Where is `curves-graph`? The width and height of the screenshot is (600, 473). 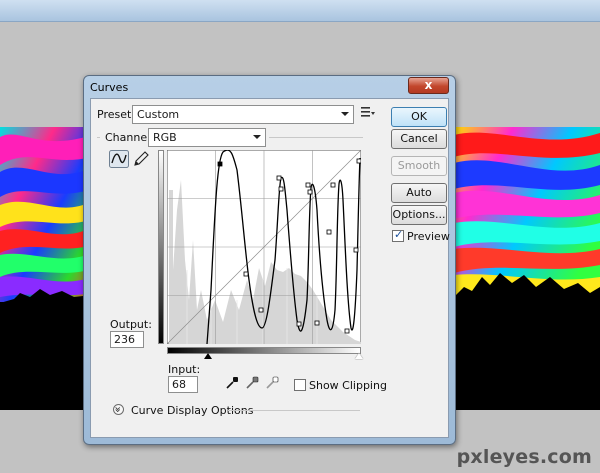 curves-graph is located at coordinates (264, 247).